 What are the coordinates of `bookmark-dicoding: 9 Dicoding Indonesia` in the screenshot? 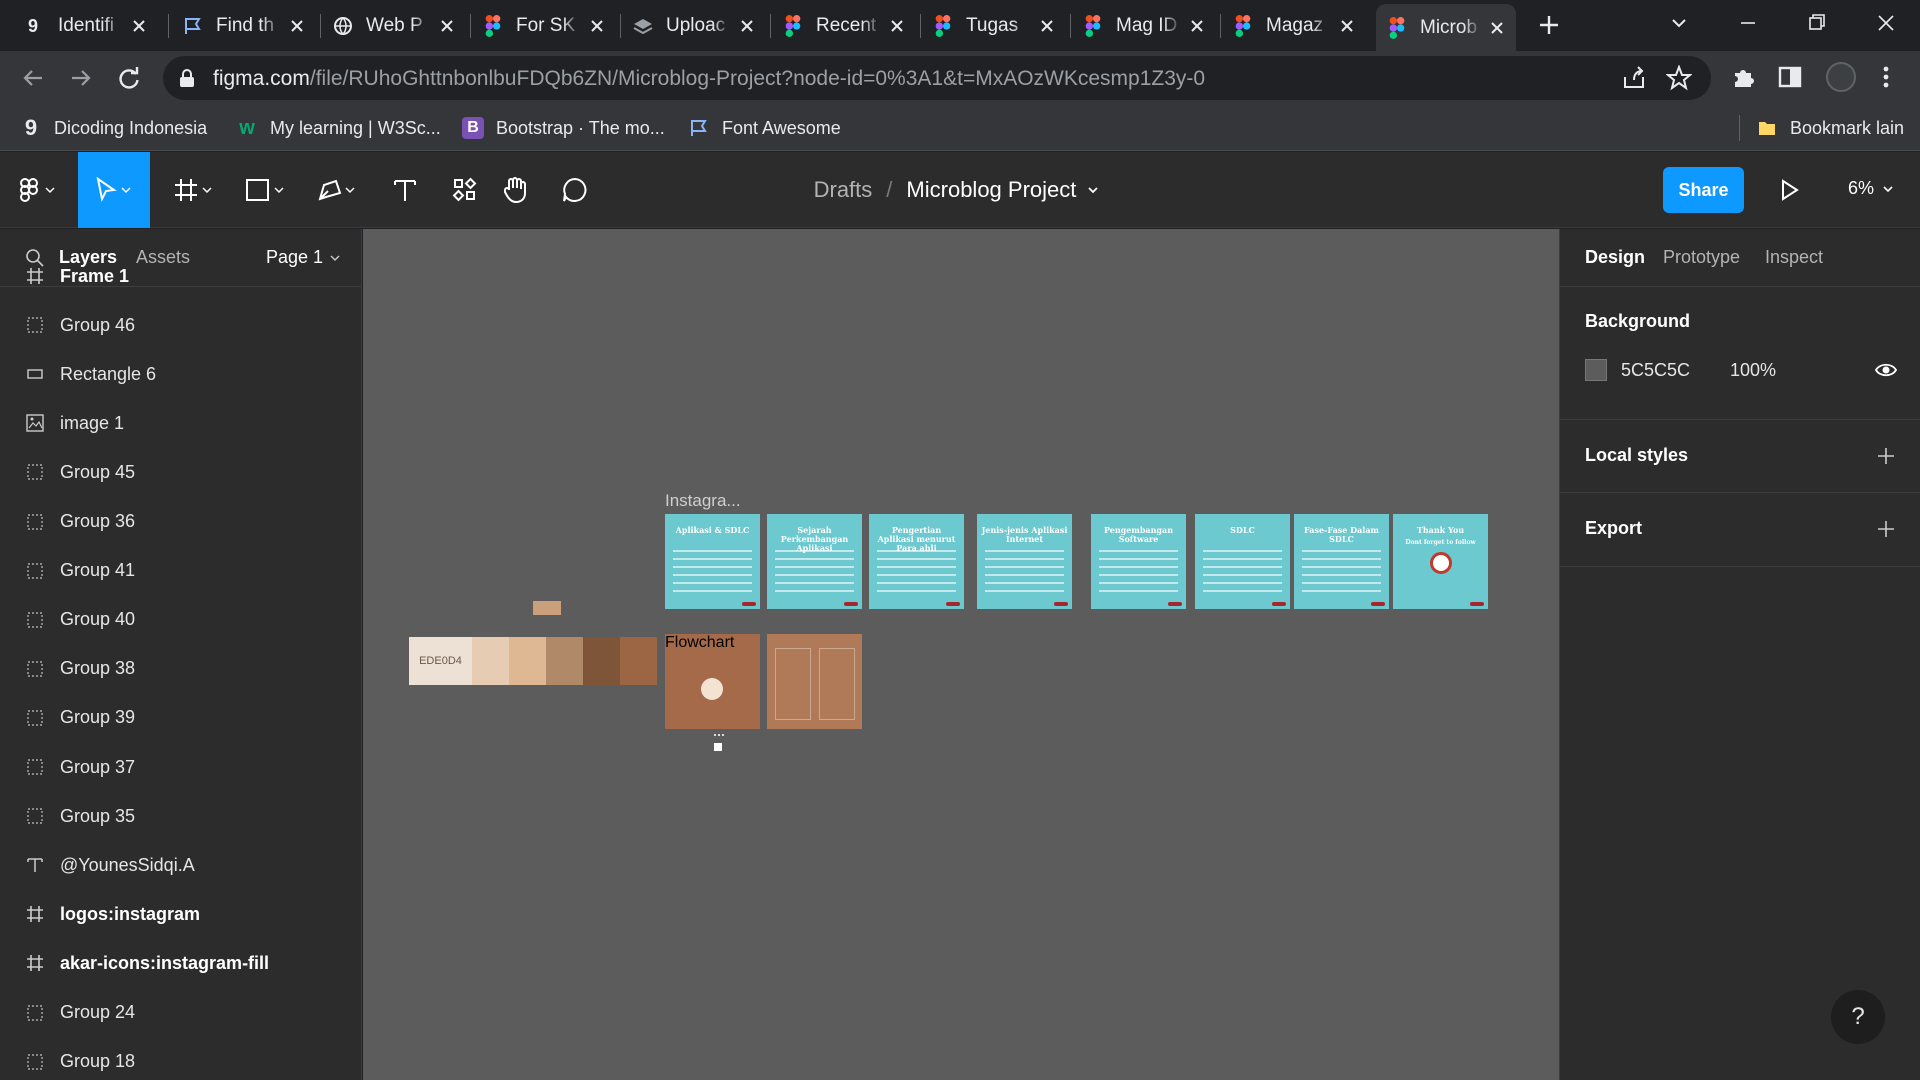 It's located at (113, 128).